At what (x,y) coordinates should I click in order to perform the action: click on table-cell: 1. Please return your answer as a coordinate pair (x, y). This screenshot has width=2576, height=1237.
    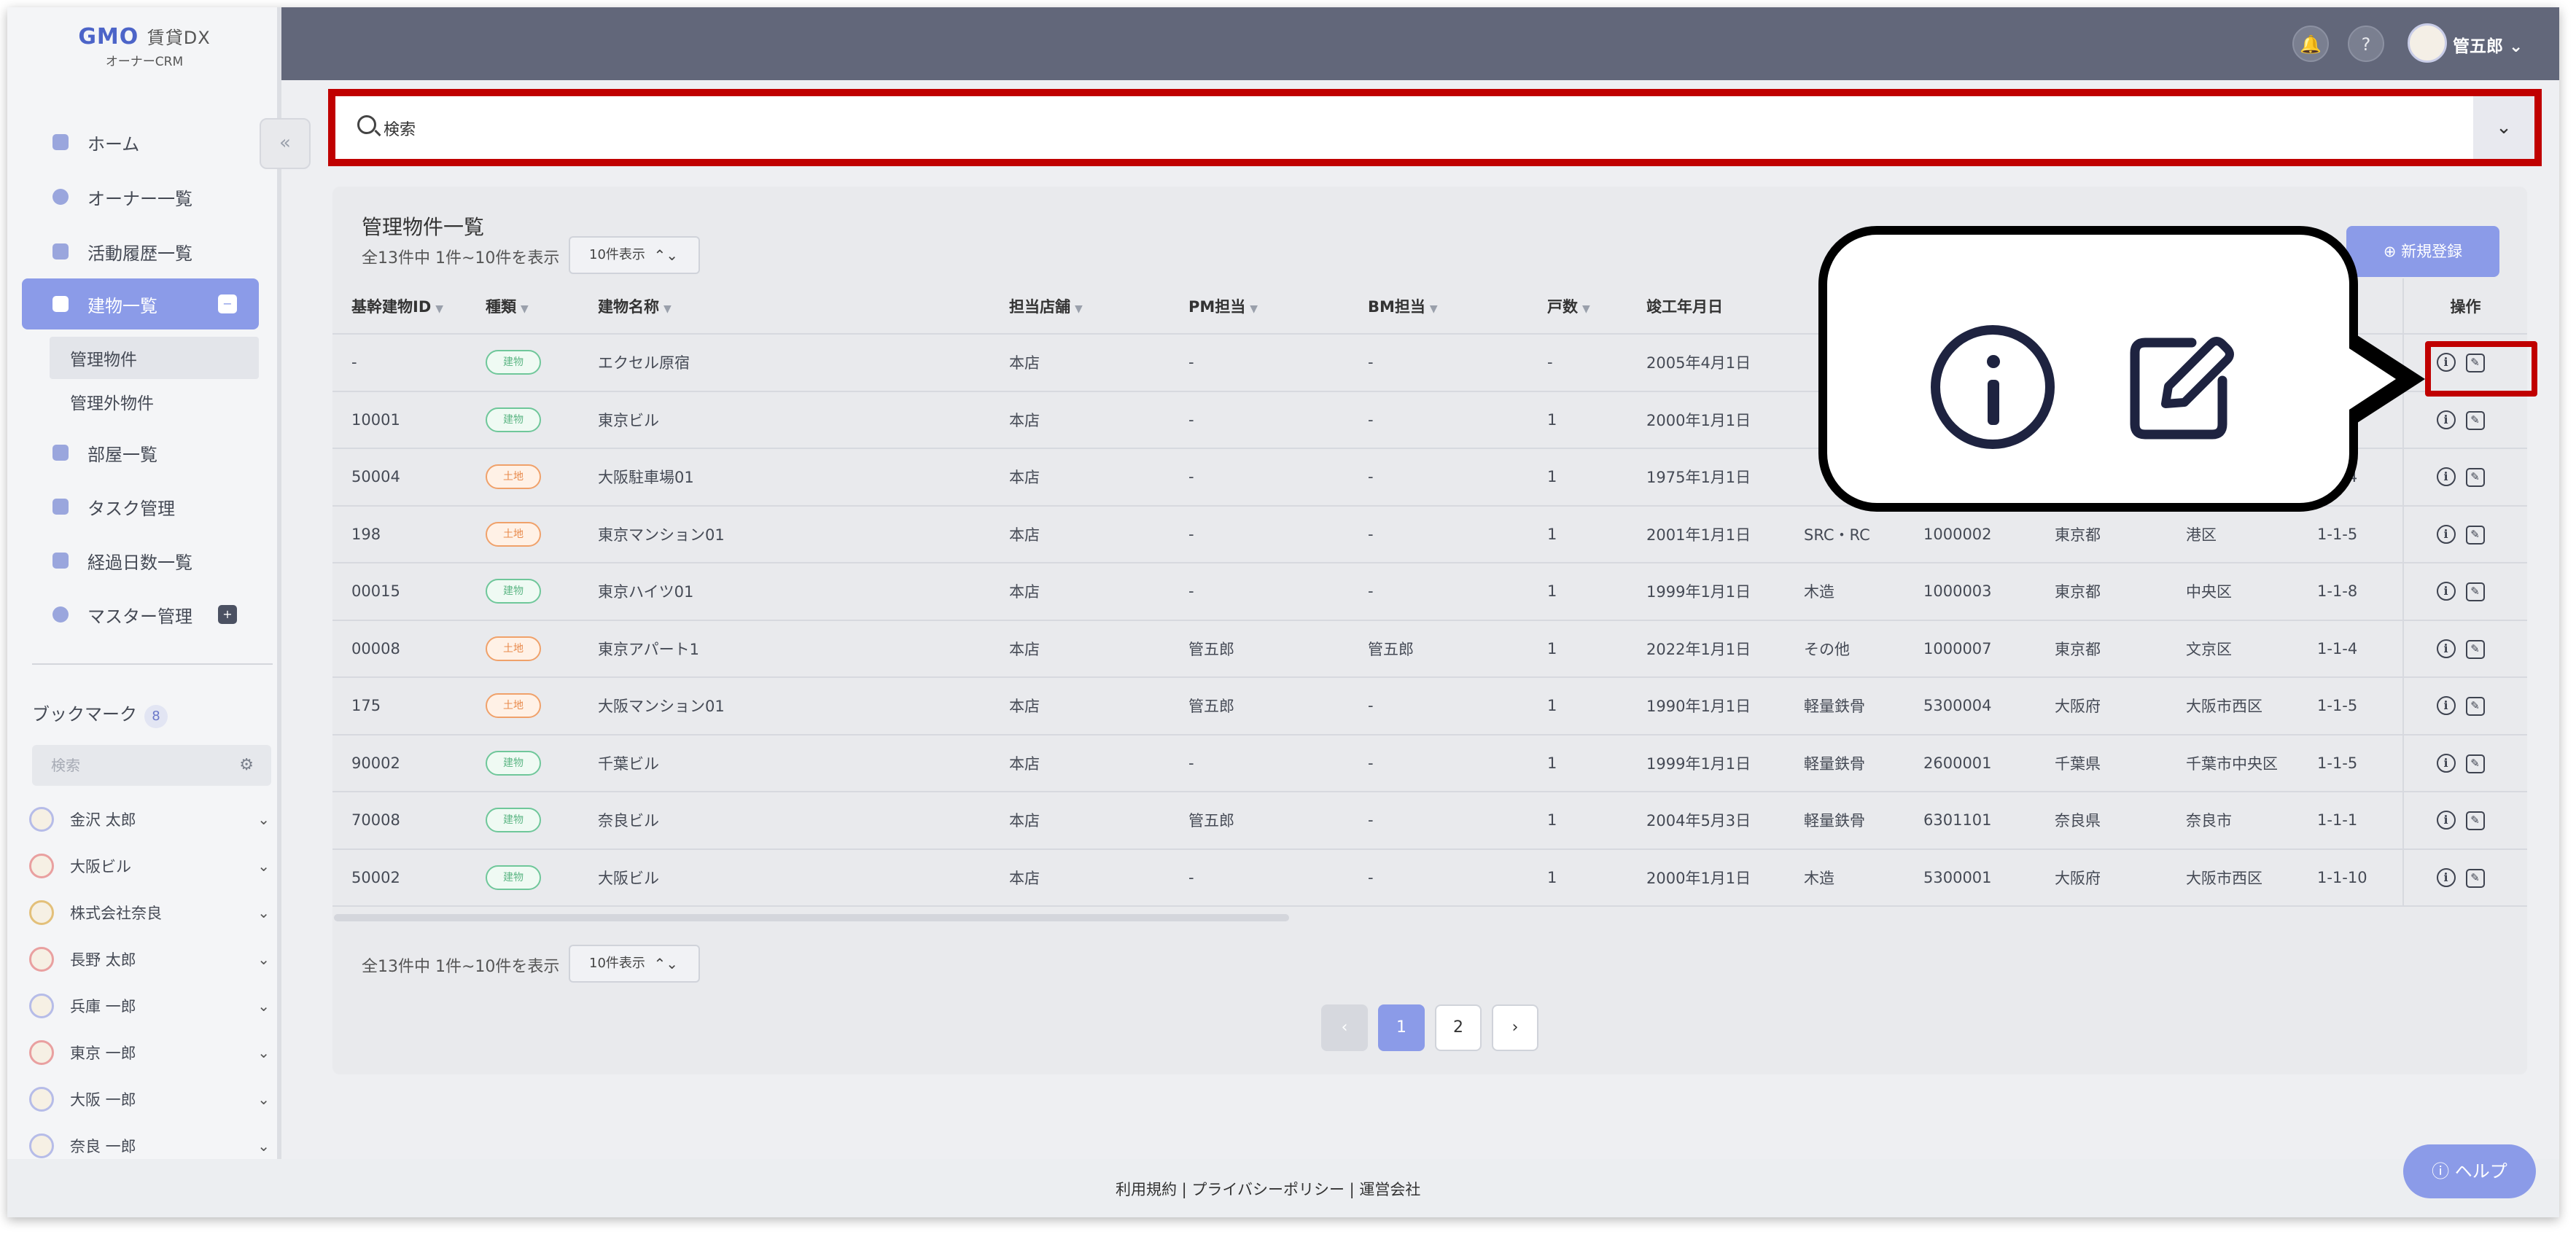
    Looking at the image, I should click on (1596, 649).